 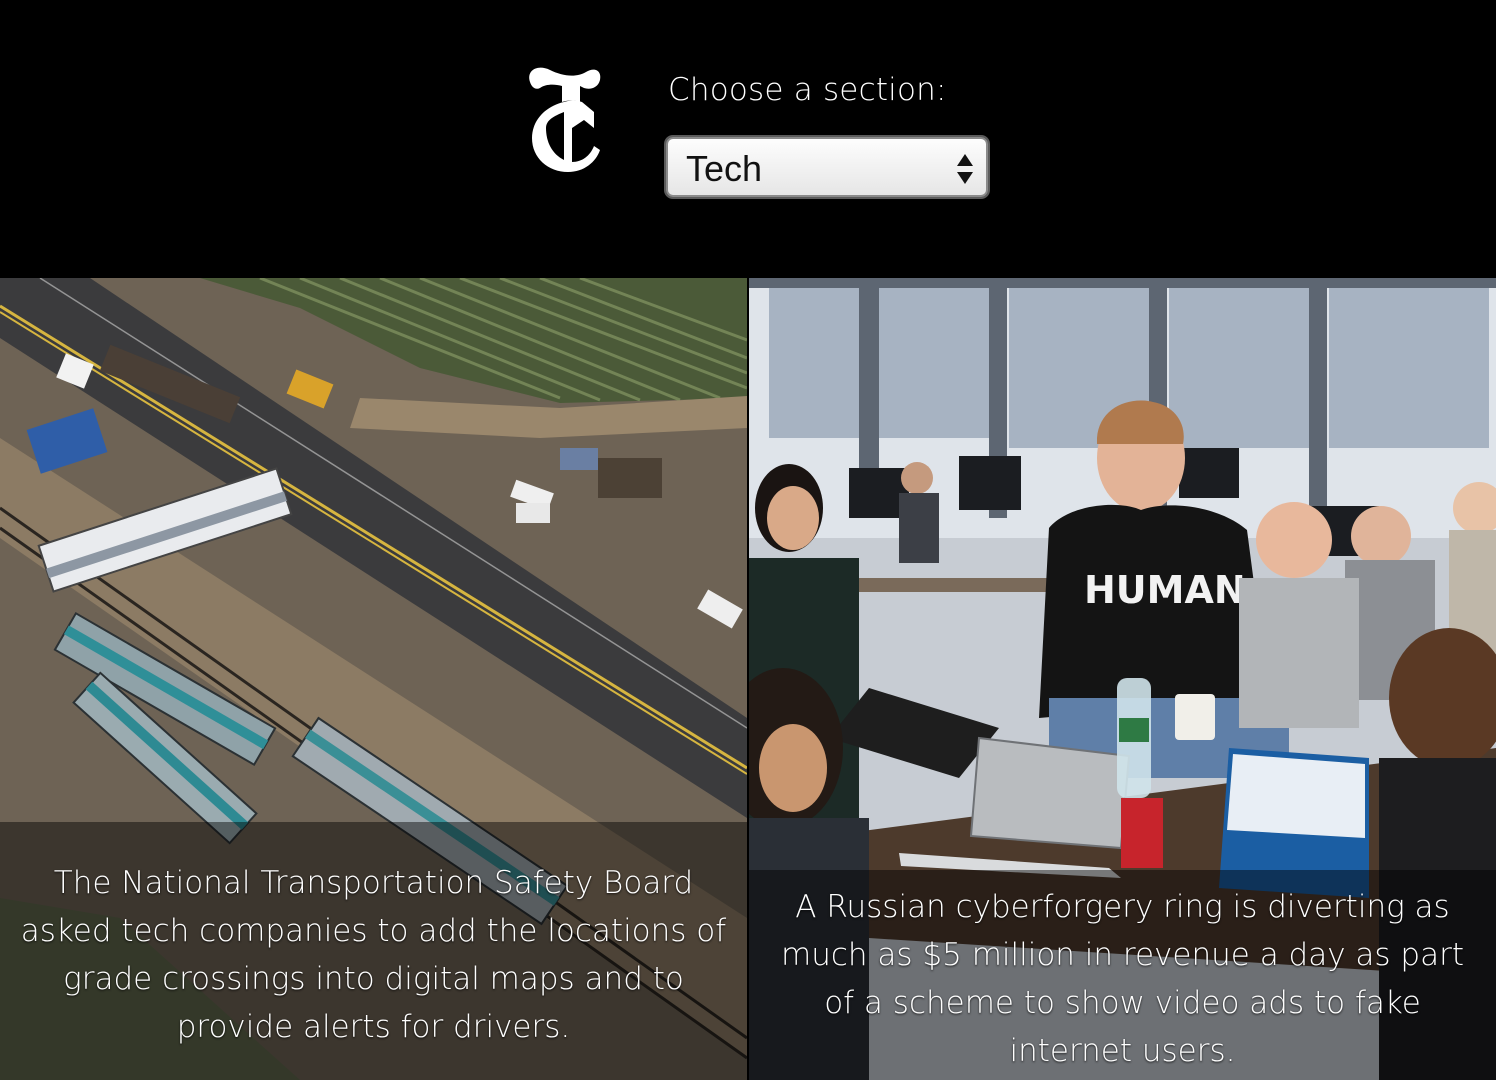 What do you see at coordinates (724, 168) in the screenshot?
I see `section-select-value: Tech` at bounding box center [724, 168].